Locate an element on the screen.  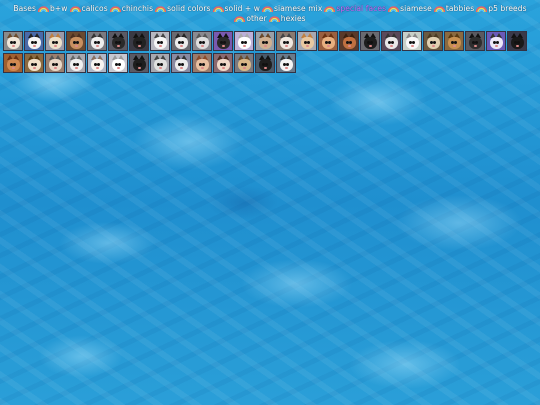
nav-link-label: hexies is located at coordinates (293, 18).